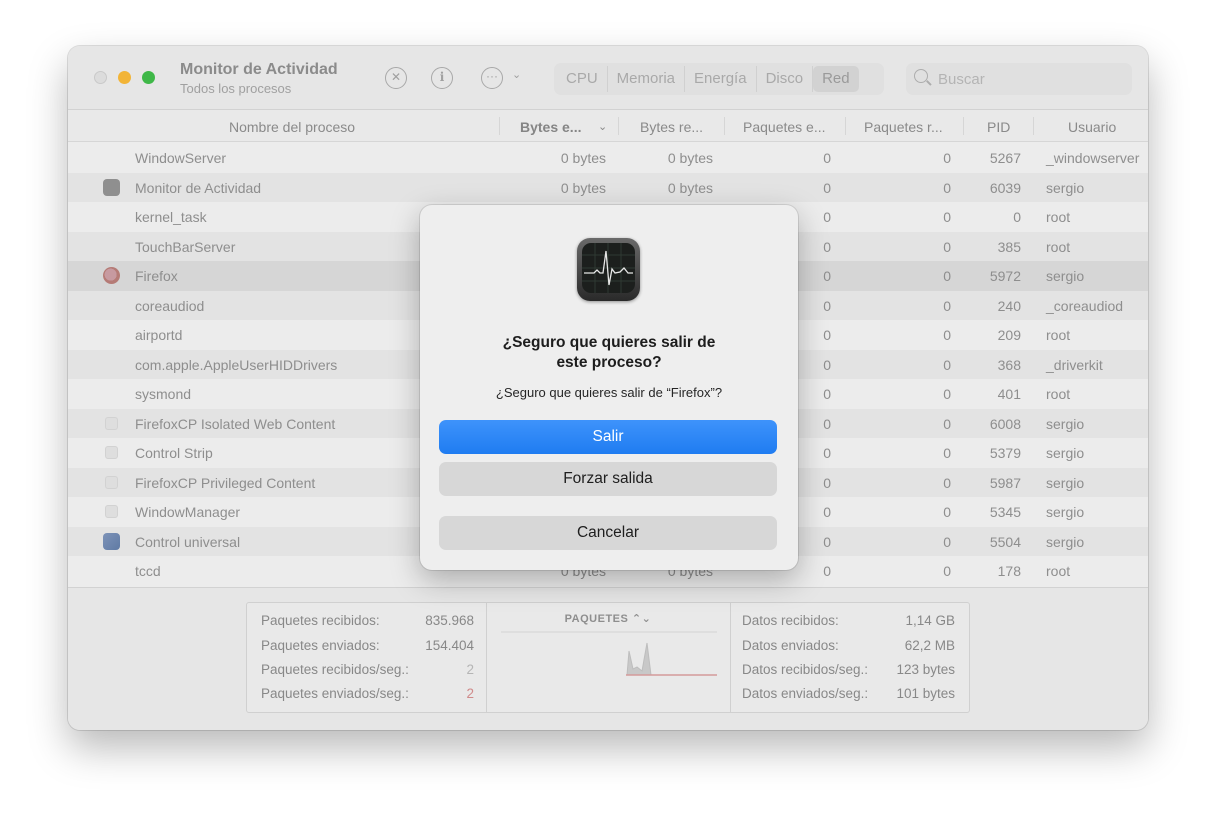 The width and height of the screenshot is (1216, 820). What do you see at coordinates (785, 79) in the screenshot?
I see `tab-disco: Disco` at bounding box center [785, 79].